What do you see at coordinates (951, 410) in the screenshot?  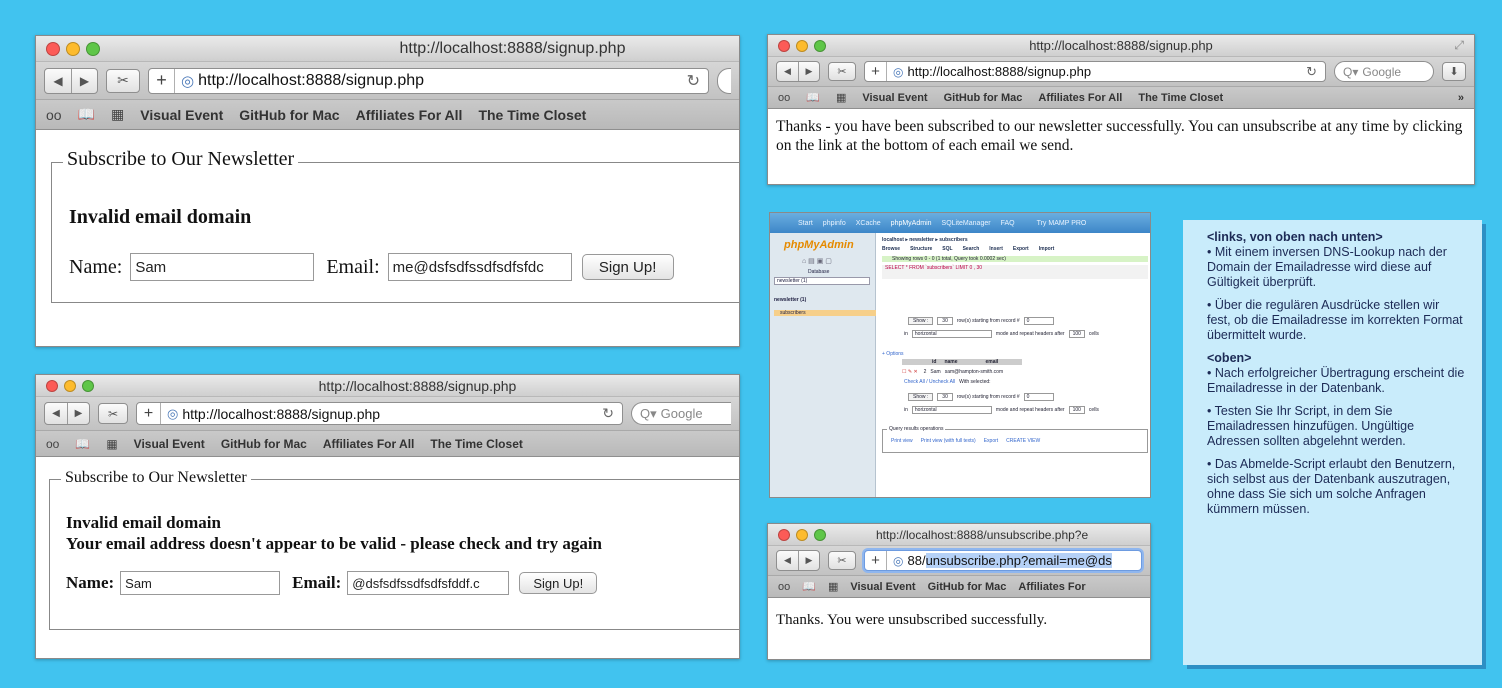 I see `mode-select-bottom: horizontal` at bounding box center [951, 410].